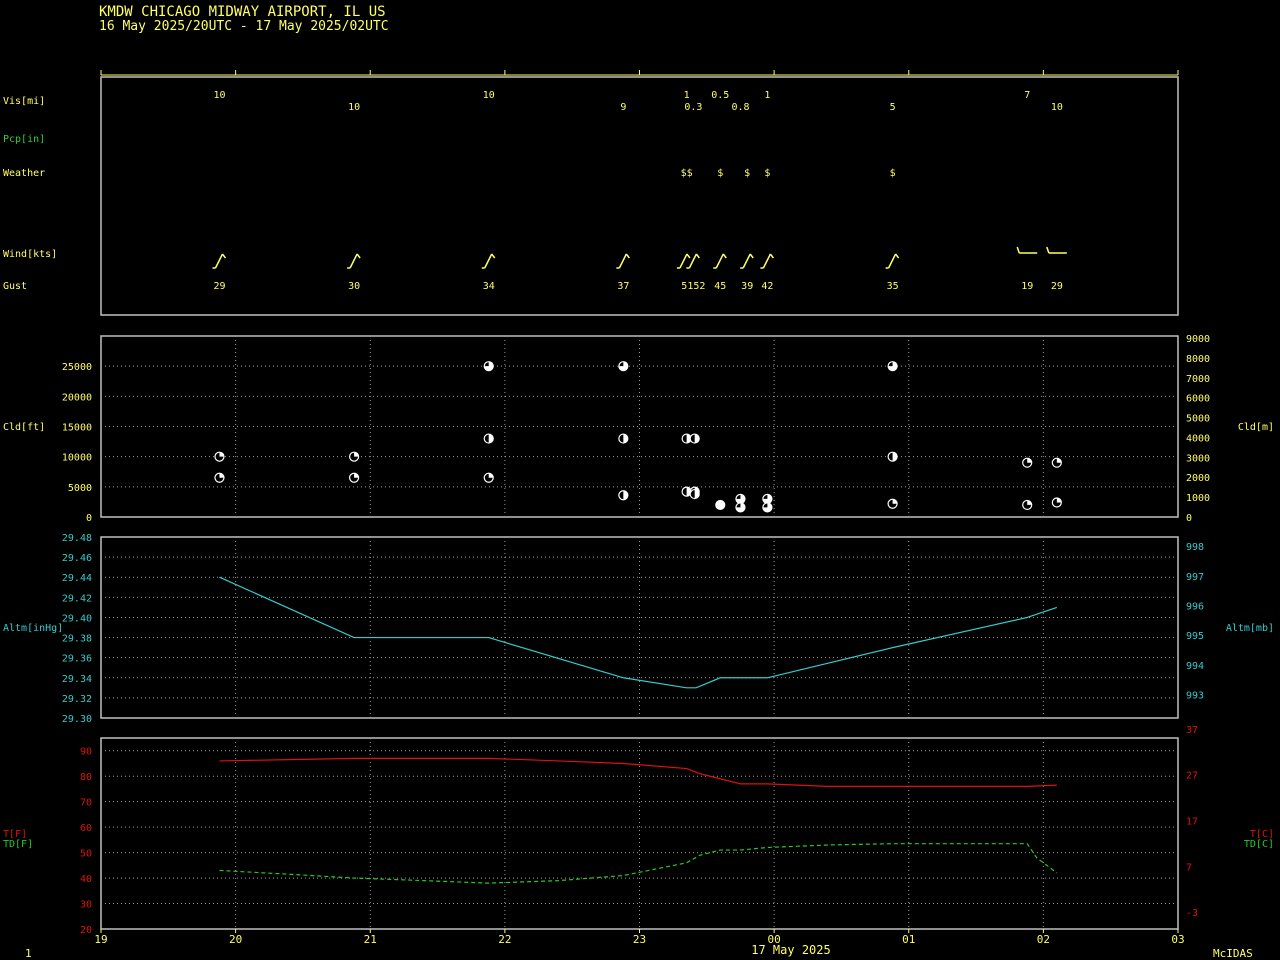 The width and height of the screenshot is (1280, 960). Describe the element at coordinates (720, 95) in the screenshot. I see `visibility-value: 0.5` at that location.